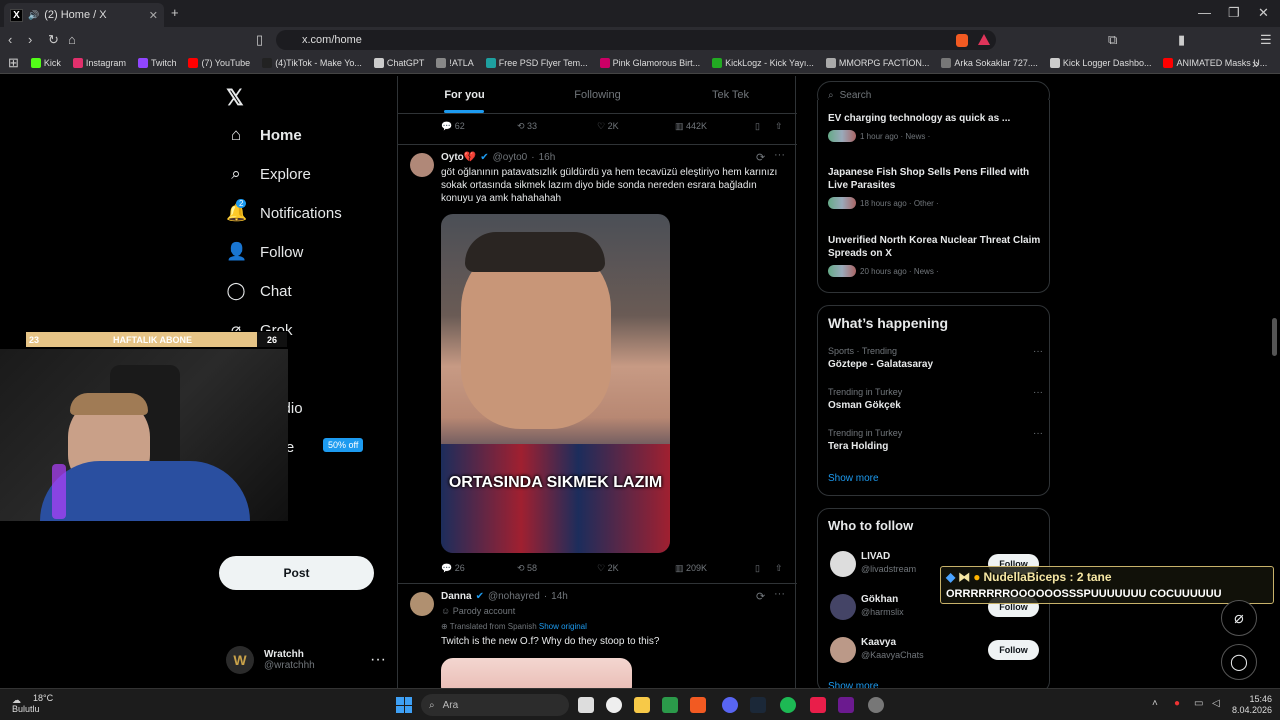 This screenshot has height=720, width=1280. I want to click on tweet-author-handle: @nohayred, so click(514, 596).